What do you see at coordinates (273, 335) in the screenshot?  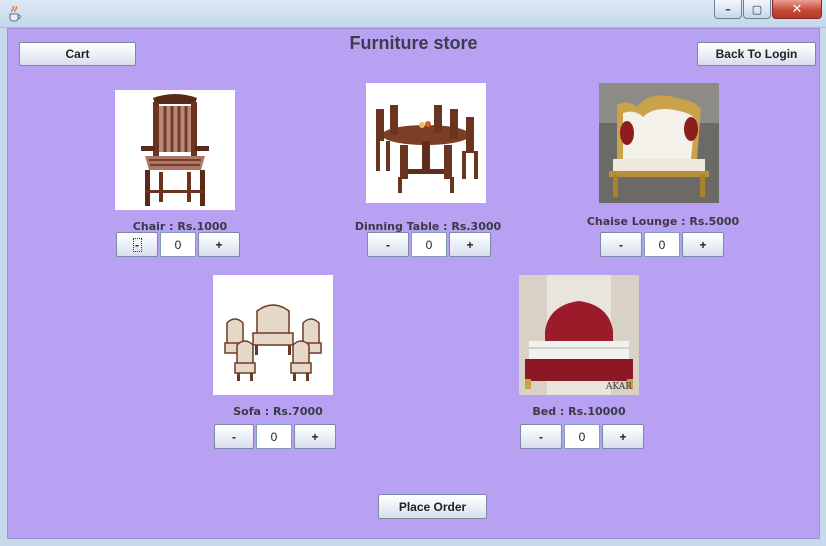 I see `sofa-image` at bounding box center [273, 335].